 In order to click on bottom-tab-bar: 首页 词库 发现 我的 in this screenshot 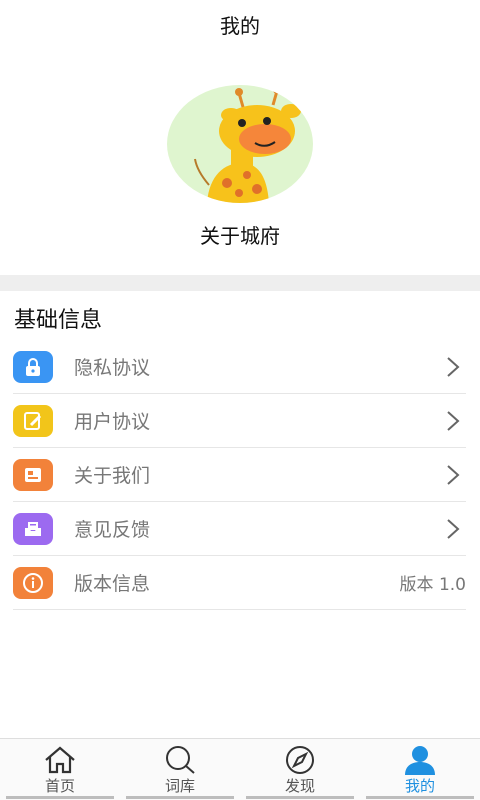, I will do `click(240, 769)`.